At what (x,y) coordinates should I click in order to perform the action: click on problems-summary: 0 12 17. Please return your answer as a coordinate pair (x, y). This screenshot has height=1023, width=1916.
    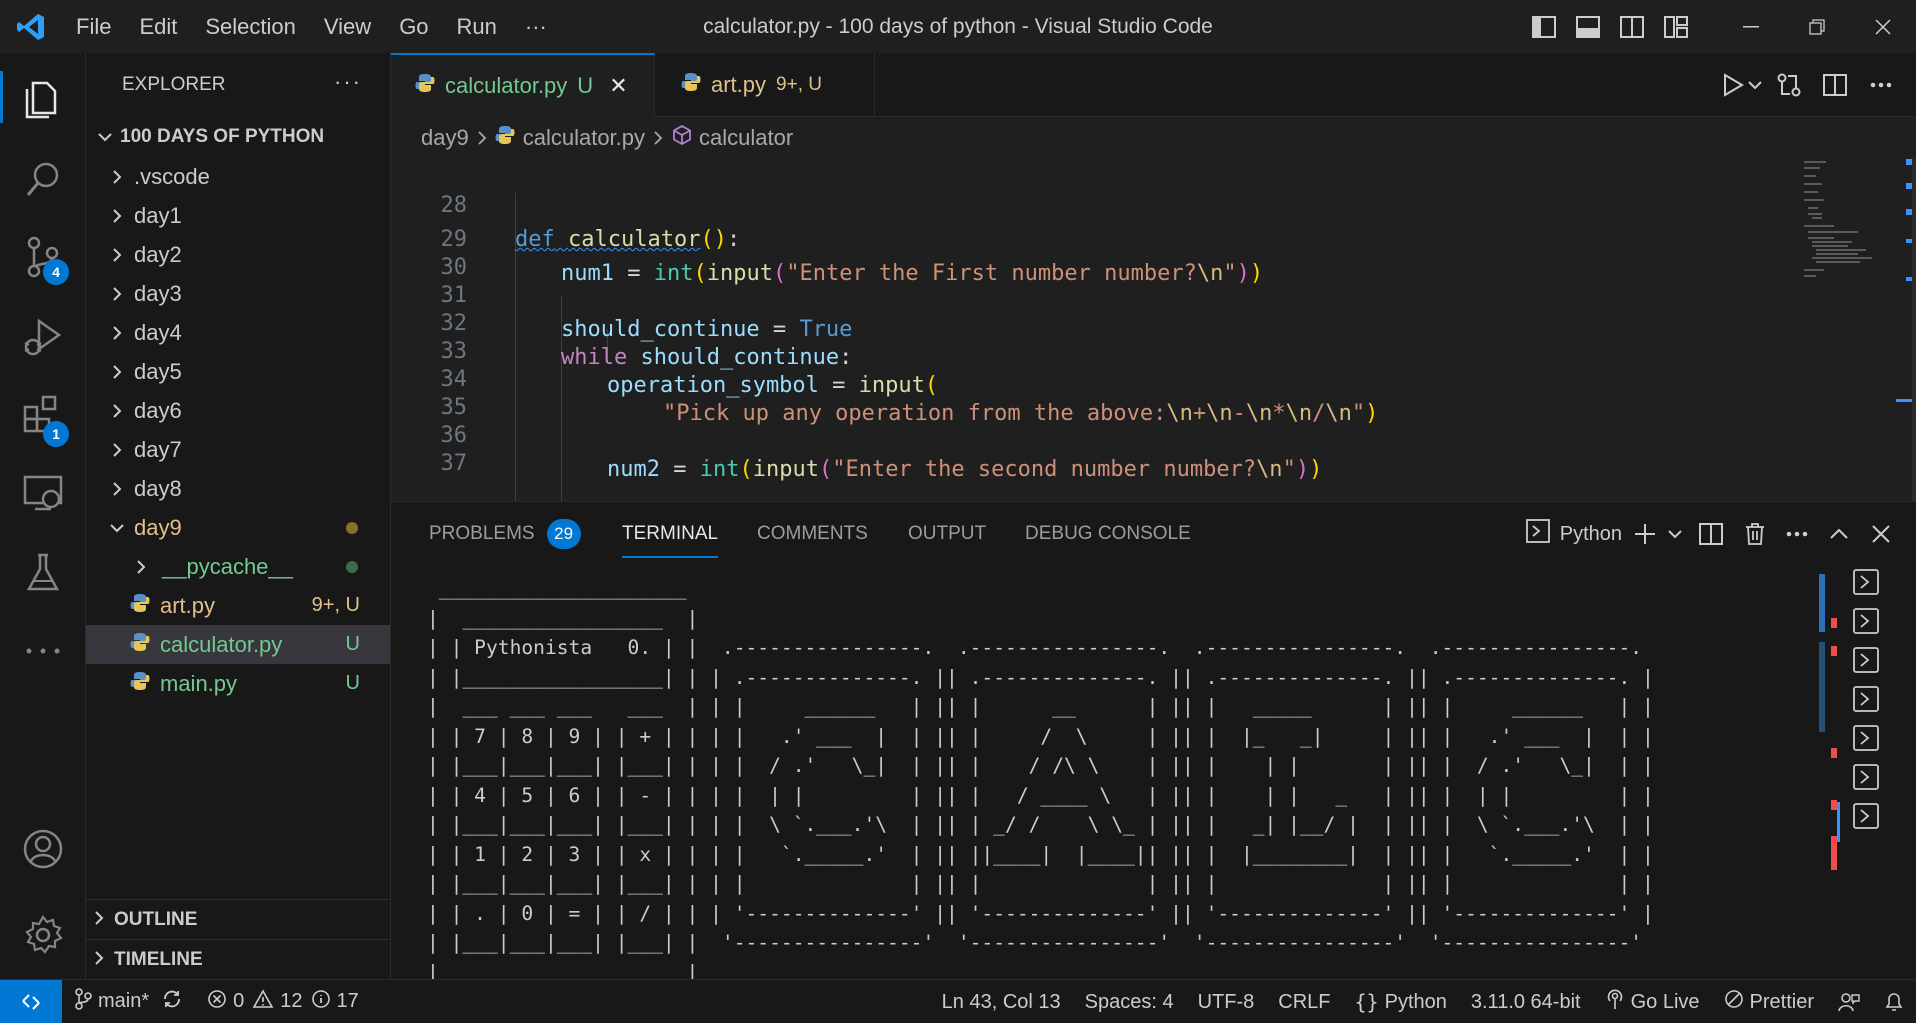
    Looking at the image, I should click on (283, 1001).